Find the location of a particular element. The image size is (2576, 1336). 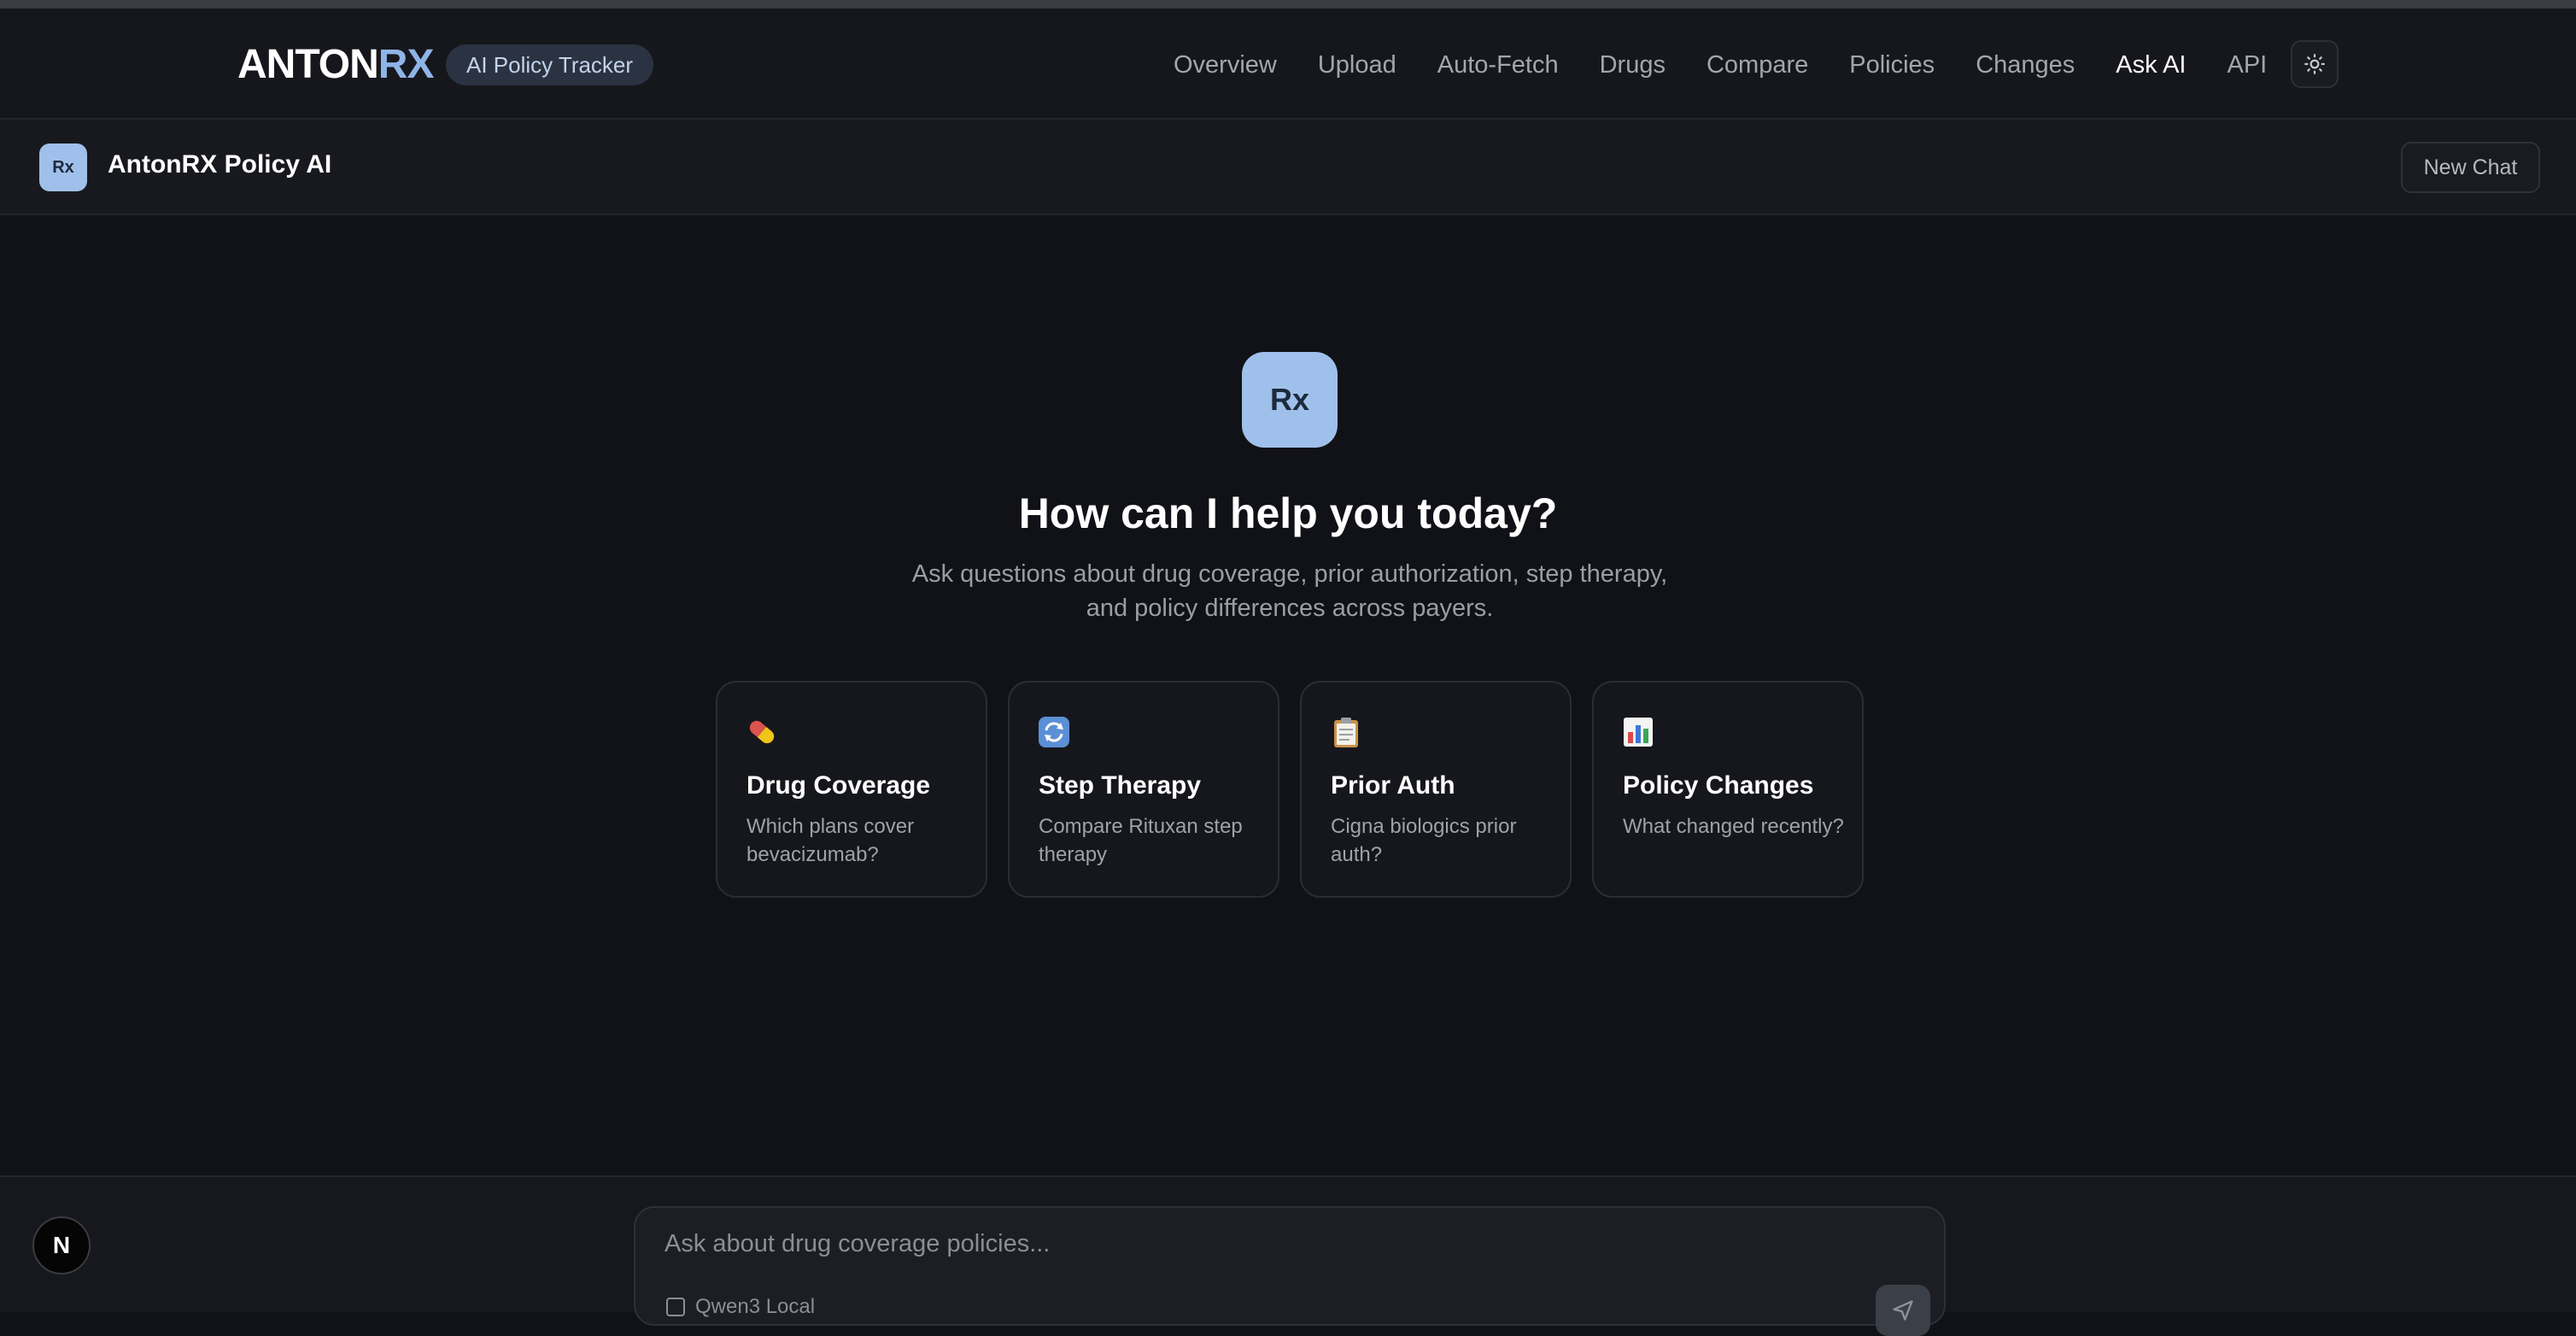

nav-api: API is located at coordinates (2247, 65).